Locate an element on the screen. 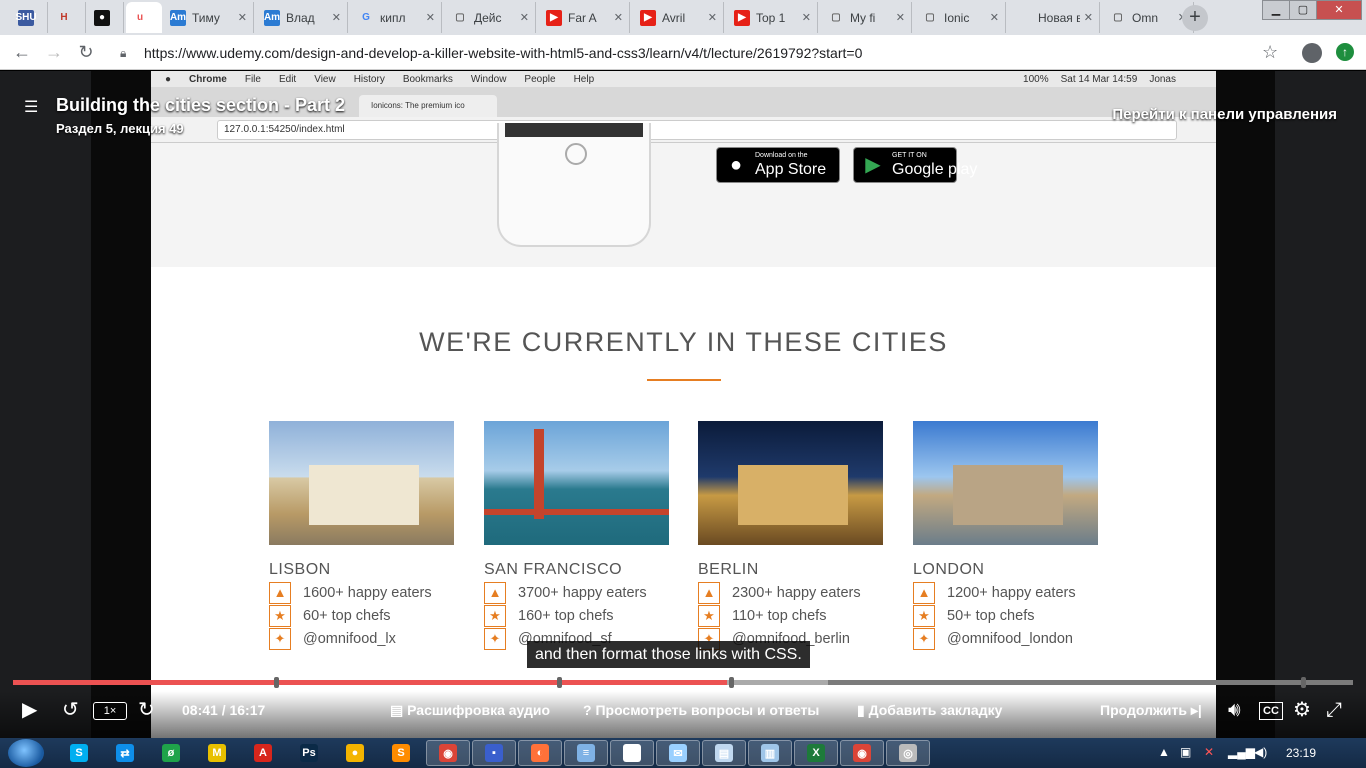 Image resolution: width=1366 pixels, height=768 pixels. sublime-icon: S is located at coordinates (401, 753).